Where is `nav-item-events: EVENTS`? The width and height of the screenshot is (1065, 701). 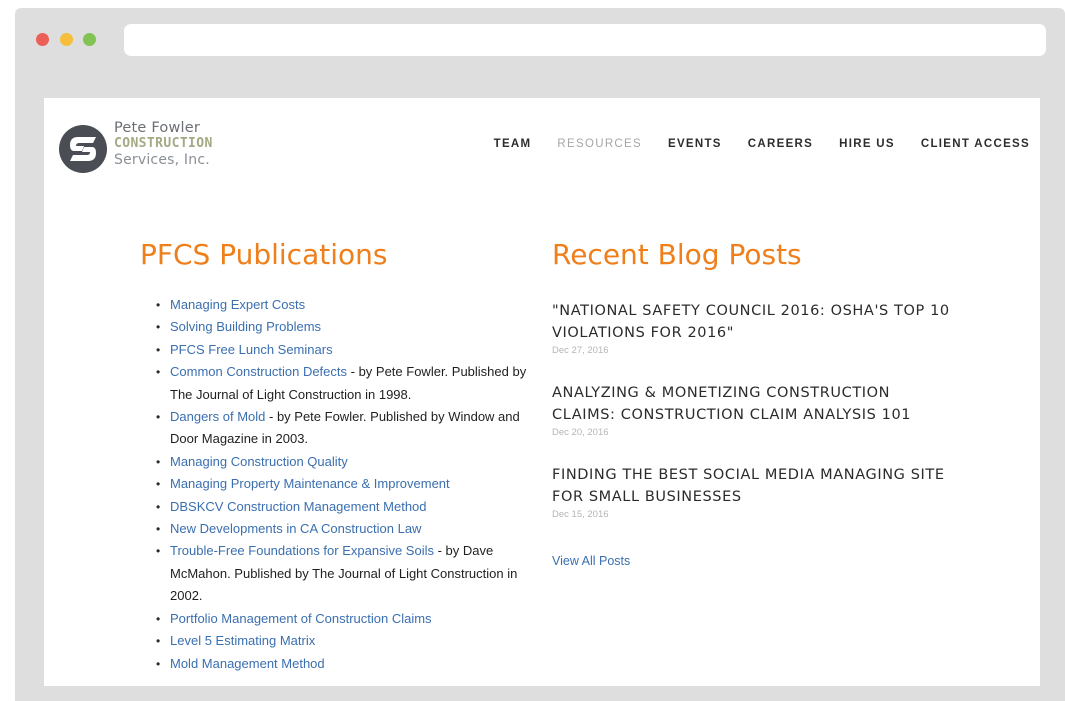 nav-item-events: EVENTS is located at coordinates (695, 144).